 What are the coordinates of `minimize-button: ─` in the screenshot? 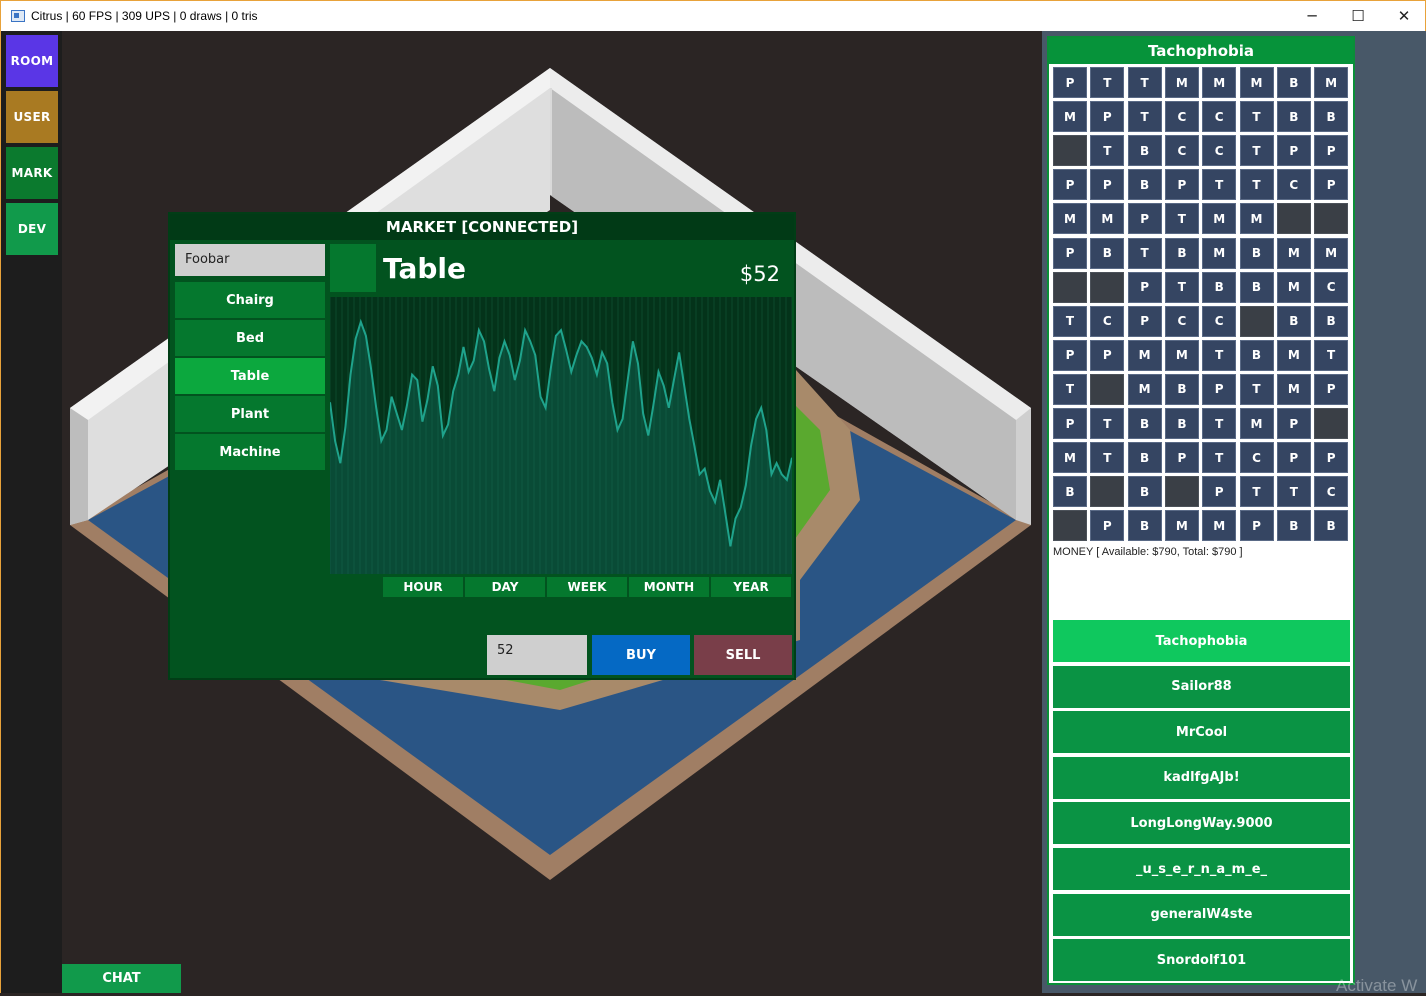 It's located at (1312, 16).